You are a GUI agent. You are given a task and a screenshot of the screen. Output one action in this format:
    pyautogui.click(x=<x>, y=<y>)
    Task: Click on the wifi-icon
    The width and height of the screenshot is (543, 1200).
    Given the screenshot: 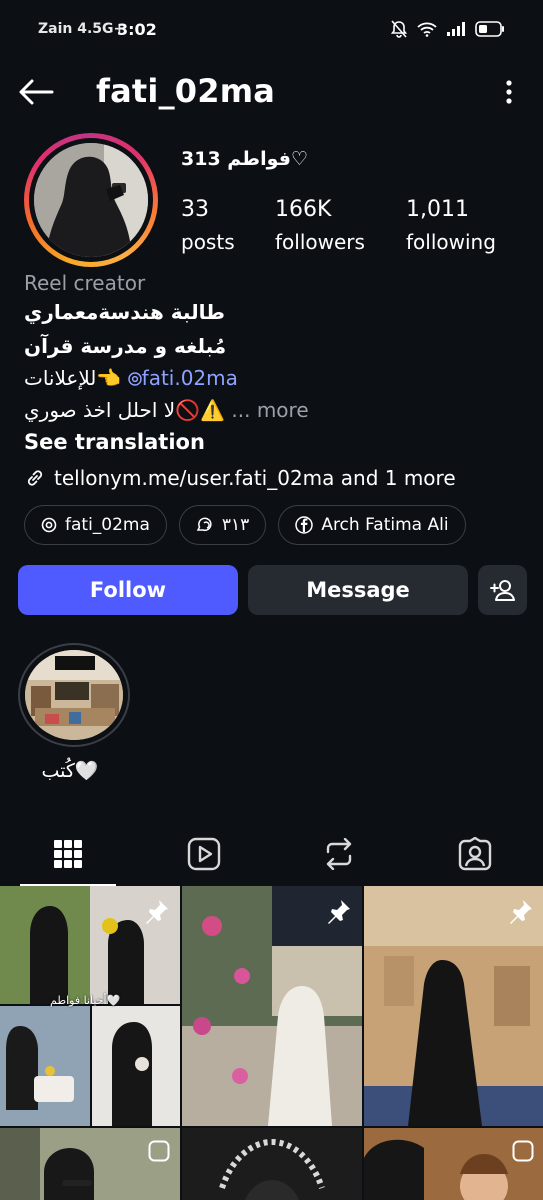 What is the action you would take?
    pyautogui.click(x=427, y=29)
    